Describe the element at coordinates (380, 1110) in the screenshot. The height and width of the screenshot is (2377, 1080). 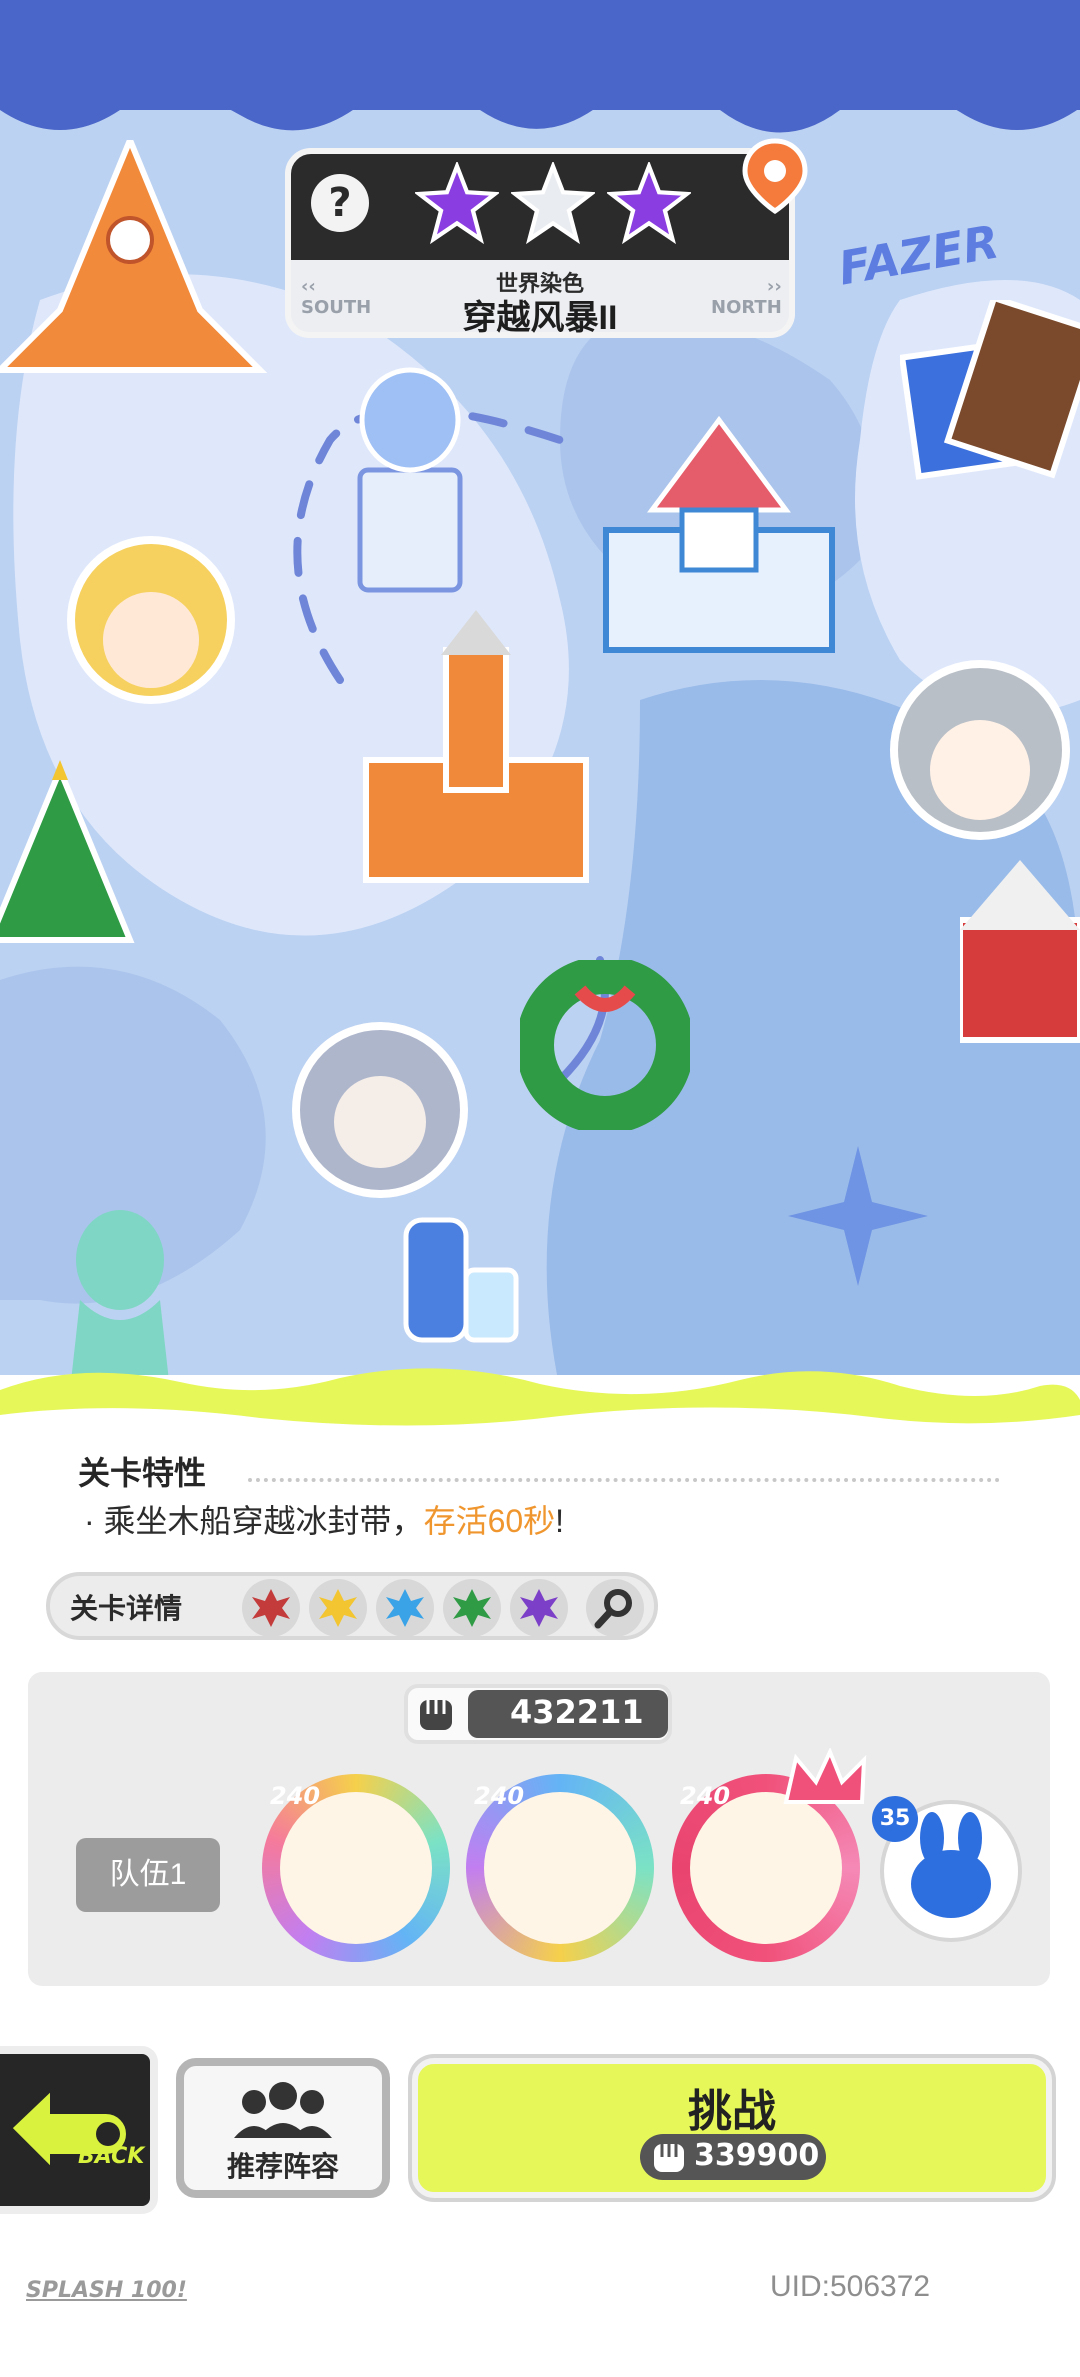
I see `hero-chibi-blue` at that location.